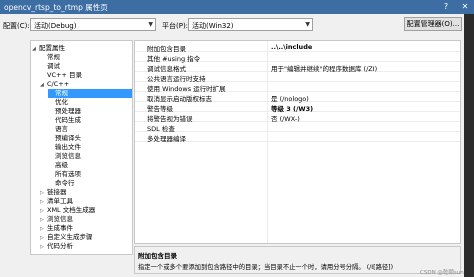  Describe the element at coordinates (297, 87) in the screenshot. I see `property-row: 使用 Windows 运行时扩展` at that location.